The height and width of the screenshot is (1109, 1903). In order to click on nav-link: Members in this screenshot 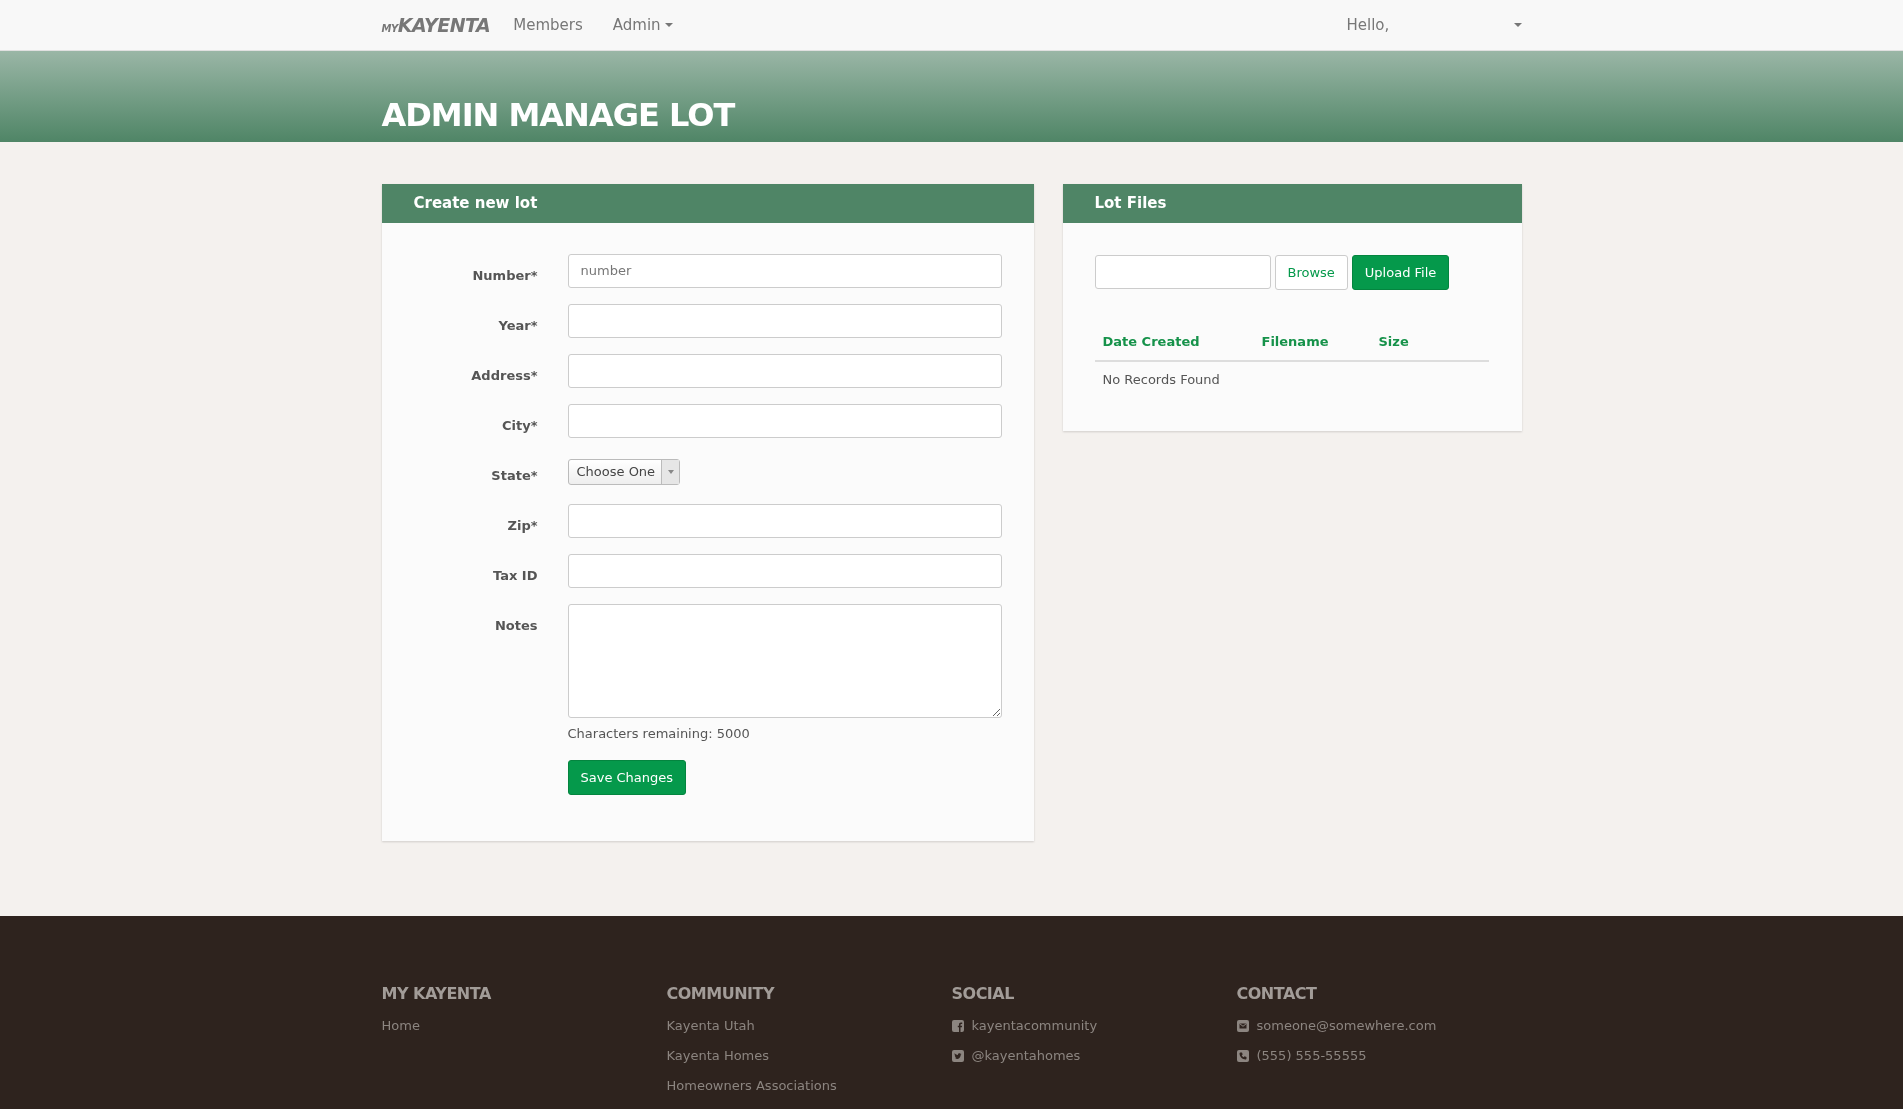, I will do `click(548, 25)`.